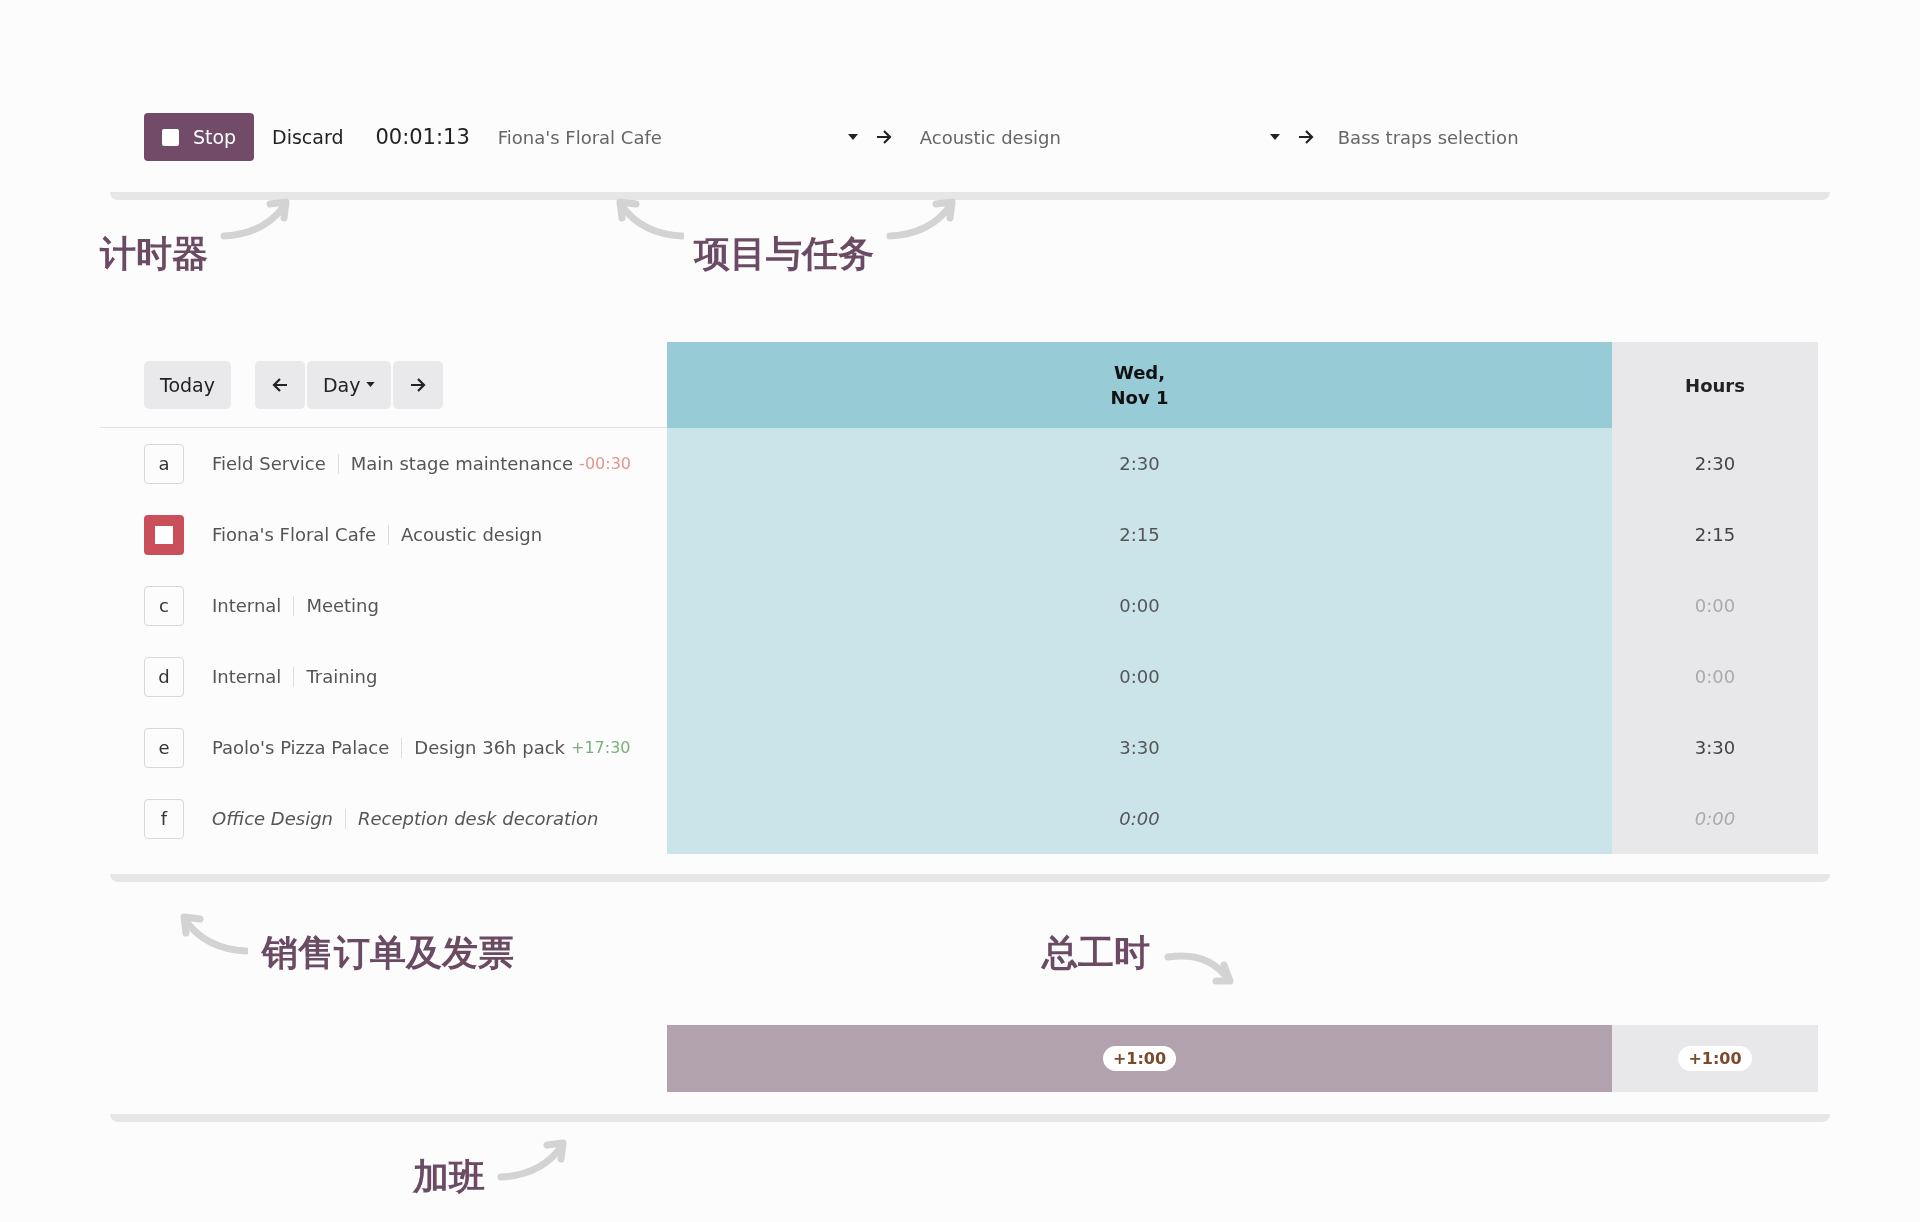 The width and height of the screenshot is (1920, 1222). I want to click on left-arrow-icon, so click(279, 384).